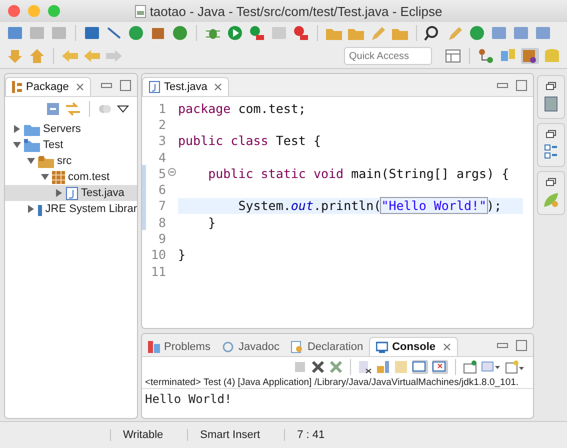 This screenshot has height=448, width=567. What do you see at coordinates (327, 347) in the screenshot?
I see `view-tab: Declaration` at bounding box center [327, 347].